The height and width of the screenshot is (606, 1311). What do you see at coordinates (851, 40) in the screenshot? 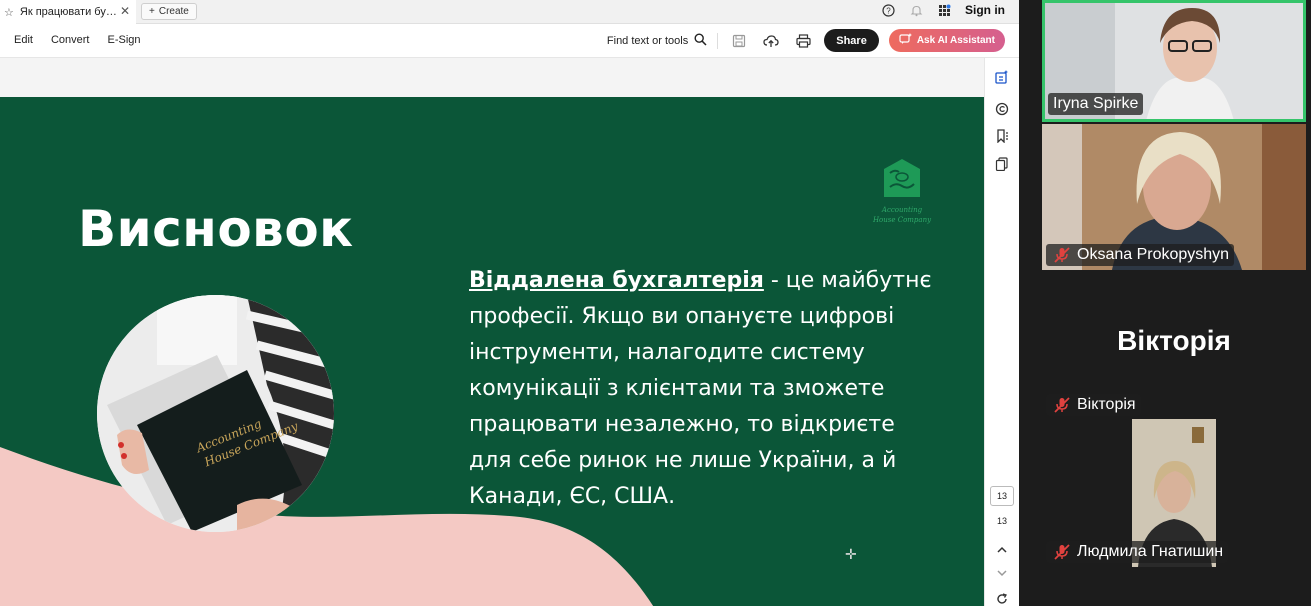
I see `share-button: Share` at bounding box center [851, 40].